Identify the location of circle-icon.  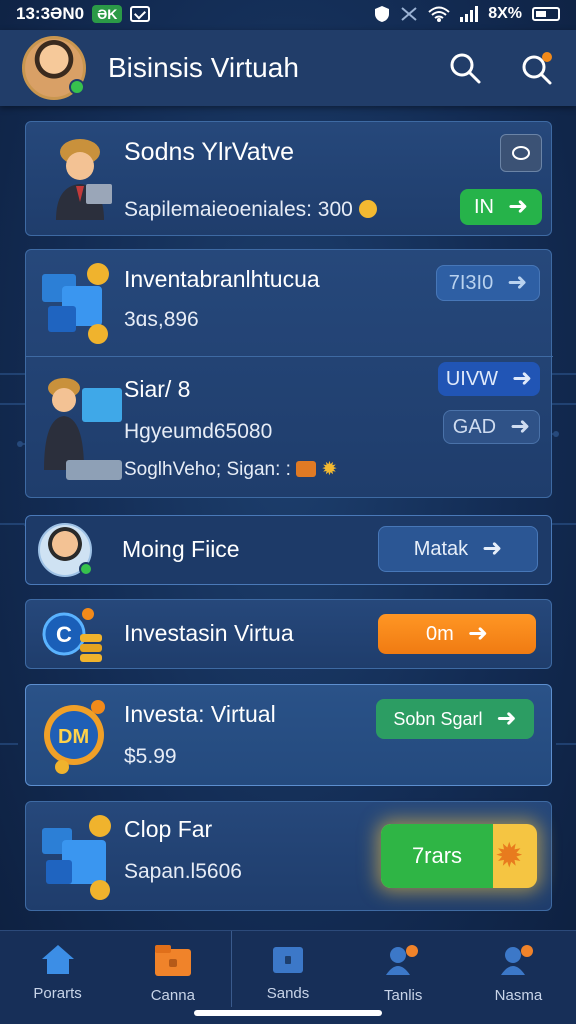
(521, 153).